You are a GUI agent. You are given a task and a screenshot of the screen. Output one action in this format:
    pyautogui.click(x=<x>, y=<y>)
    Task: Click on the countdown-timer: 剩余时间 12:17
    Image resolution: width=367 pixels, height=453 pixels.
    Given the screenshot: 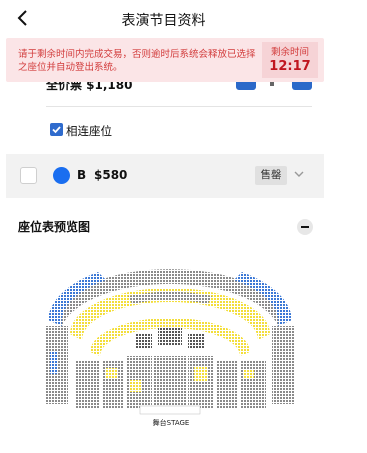 What is the action you would take?
    pyautogui.click(x=290, y=60)
    